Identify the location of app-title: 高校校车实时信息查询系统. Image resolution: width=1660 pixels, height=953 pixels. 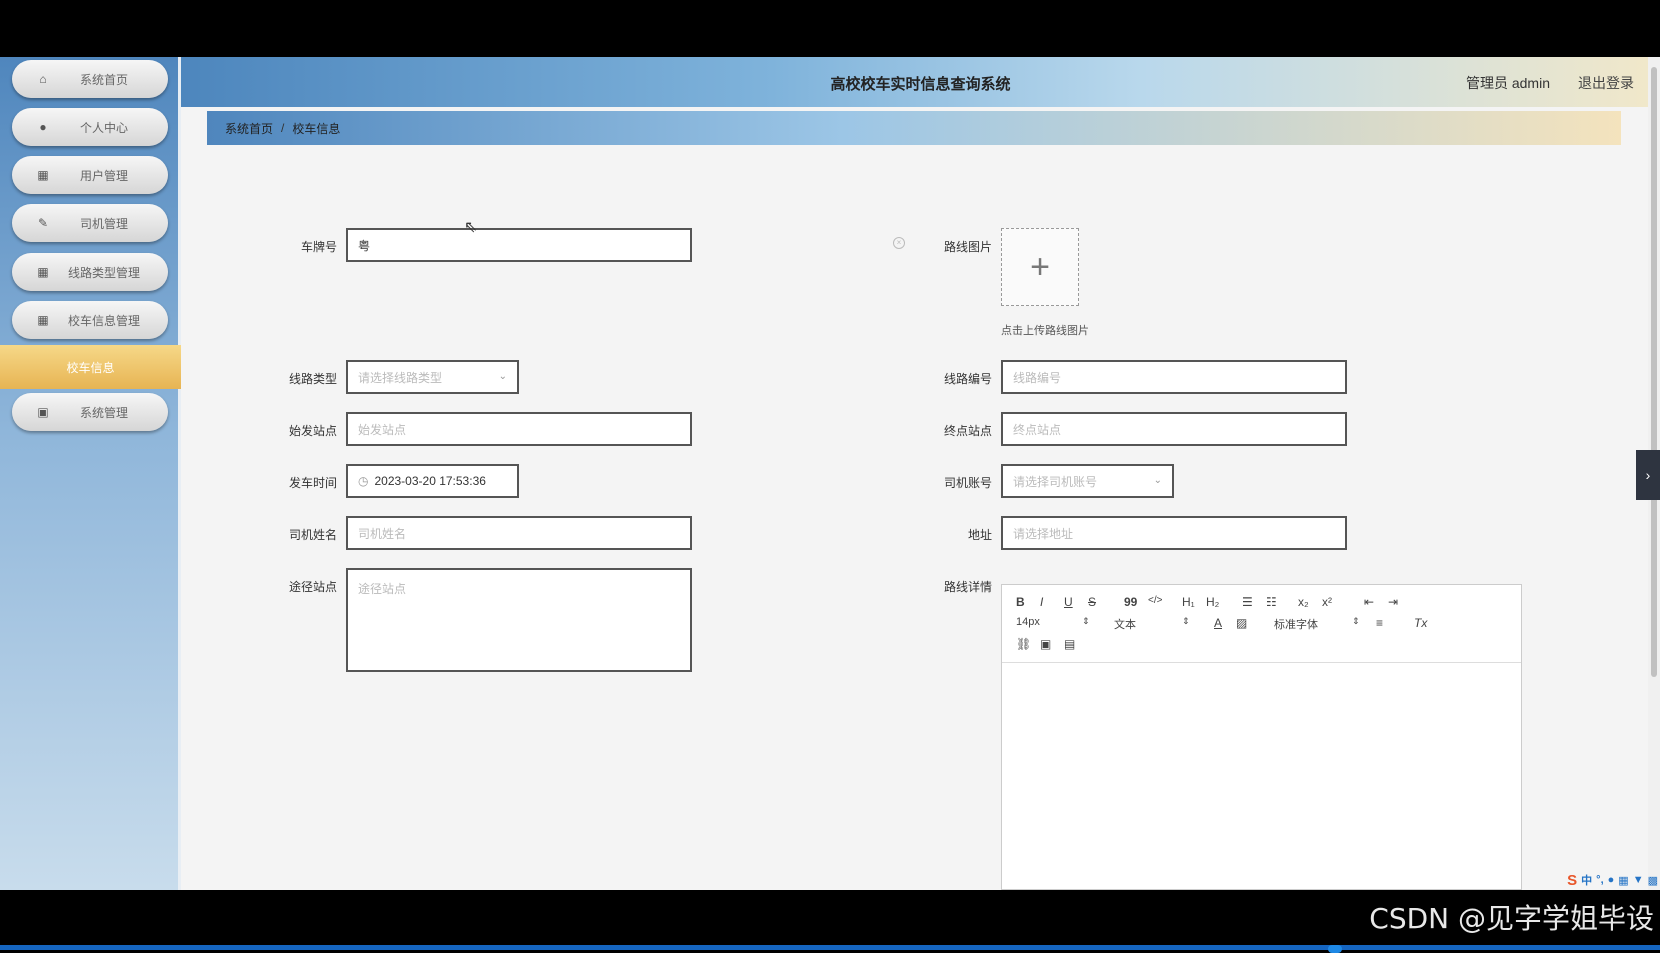
(920, 83).